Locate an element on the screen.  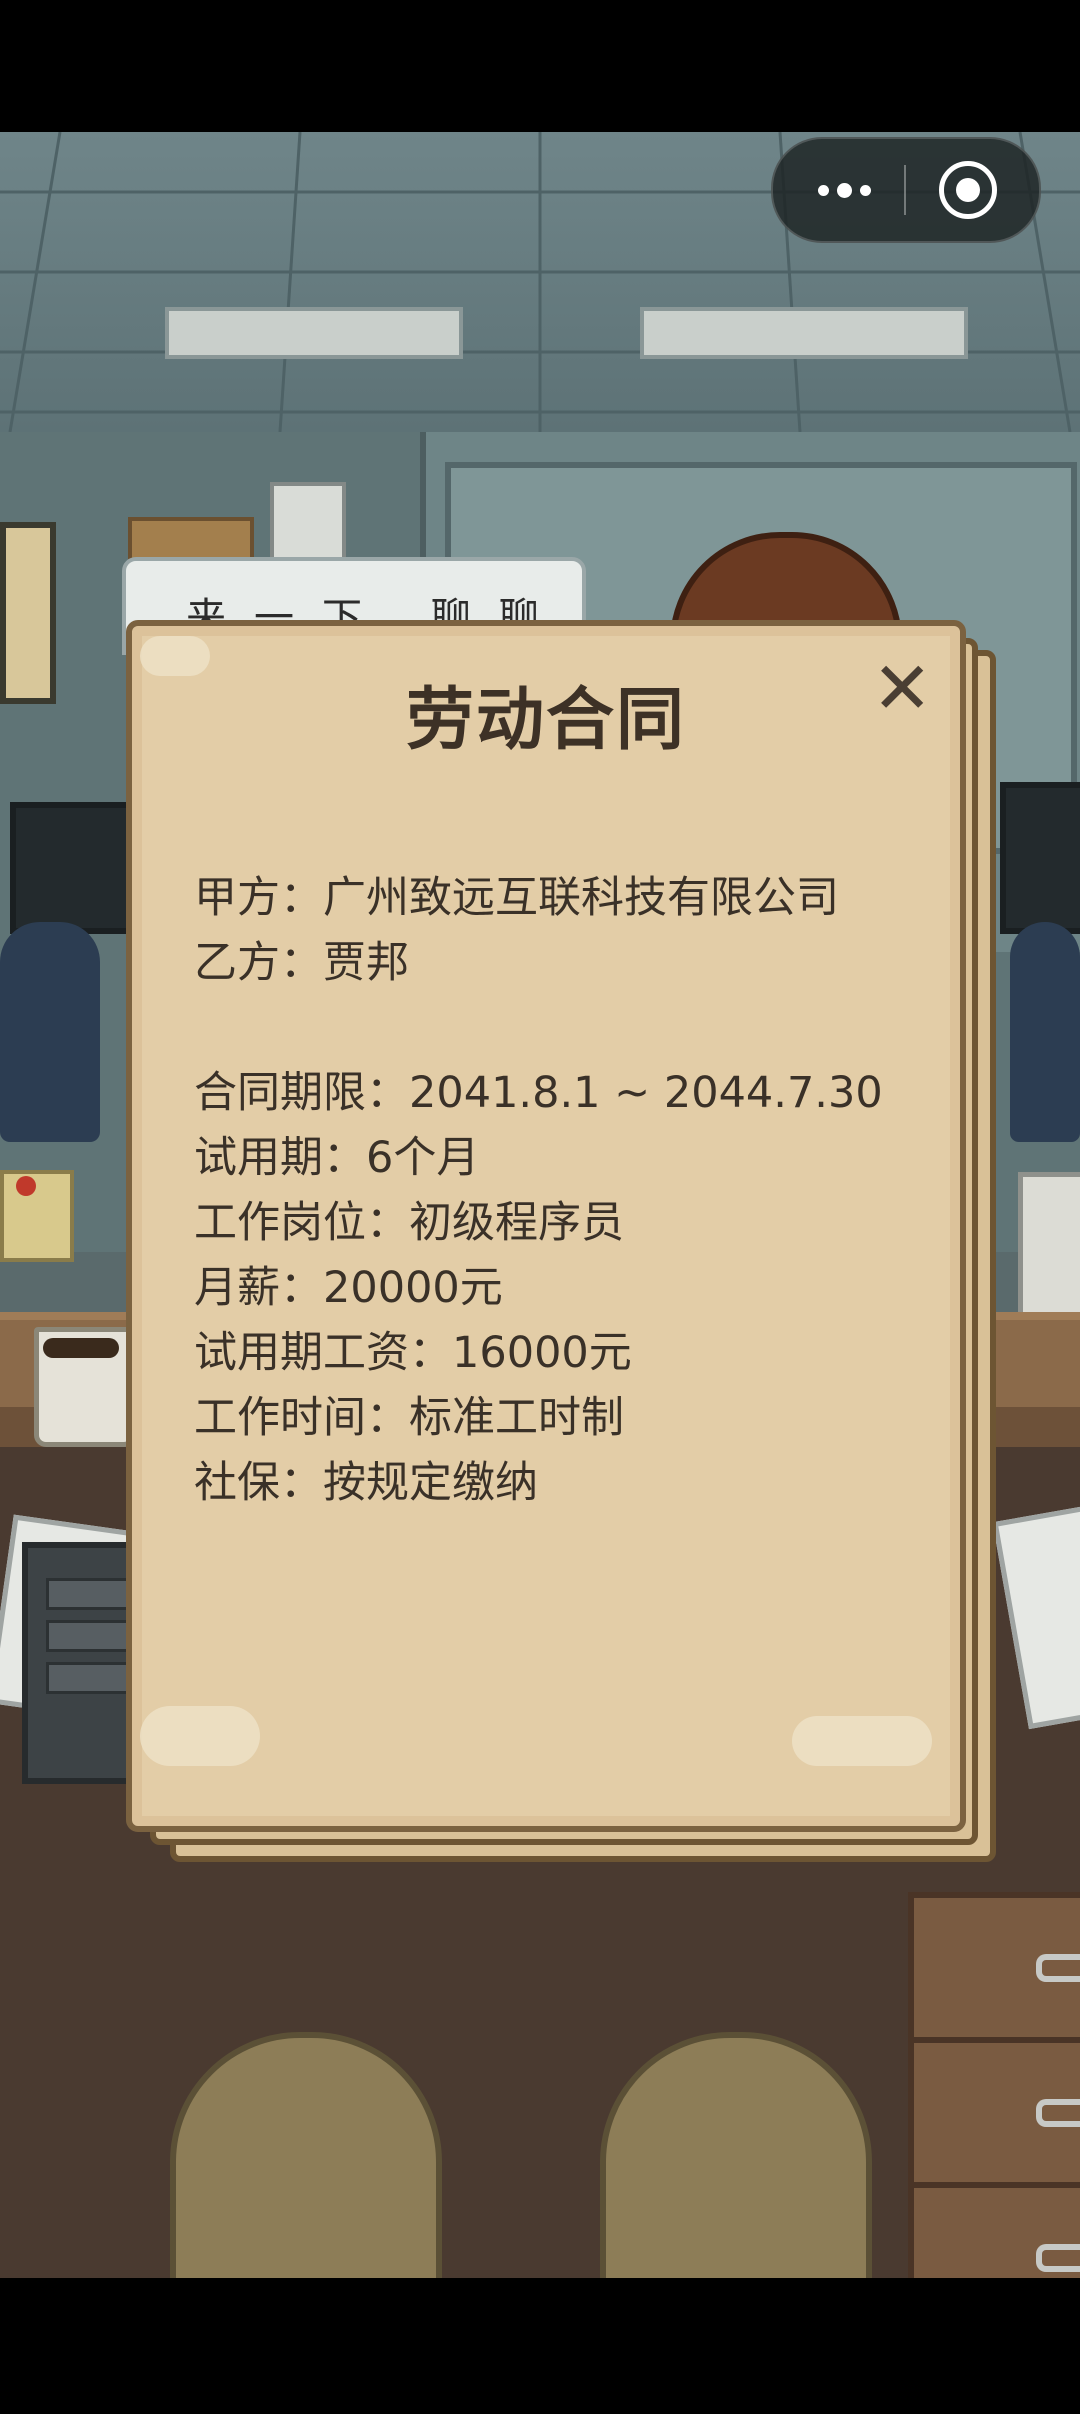
probation-salary-row: 试用期工资16000元 is located at coordinates (564, 1353).